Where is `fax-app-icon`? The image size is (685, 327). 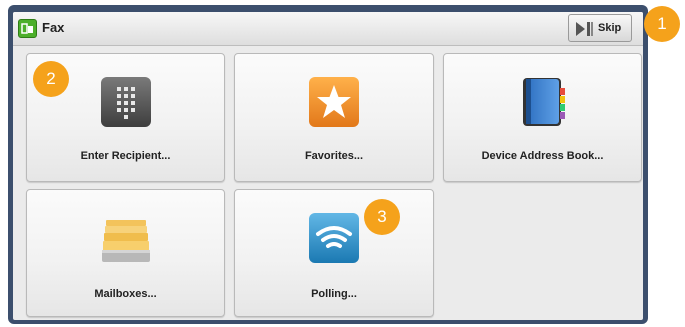
fax-app-icon is located at coordinates (27, 28).